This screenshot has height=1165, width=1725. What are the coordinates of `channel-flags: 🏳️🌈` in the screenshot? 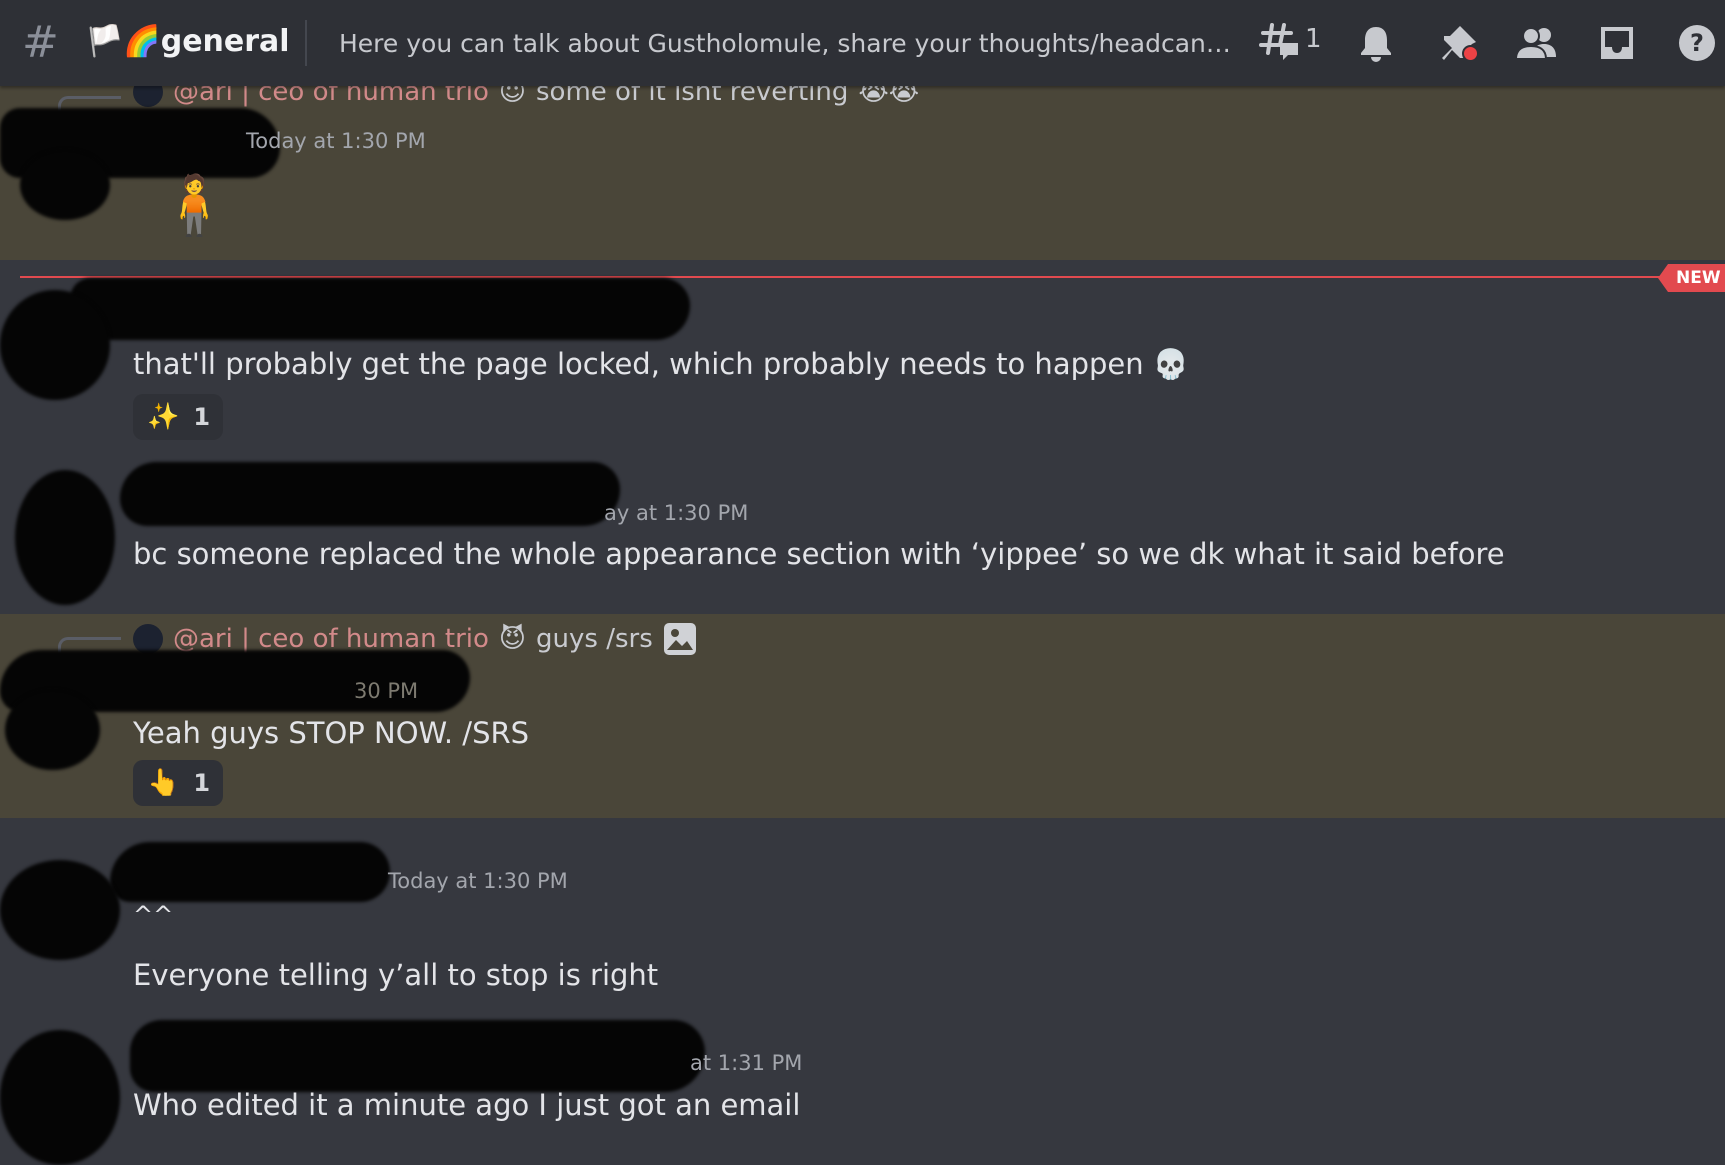 It's located at (123, 41).